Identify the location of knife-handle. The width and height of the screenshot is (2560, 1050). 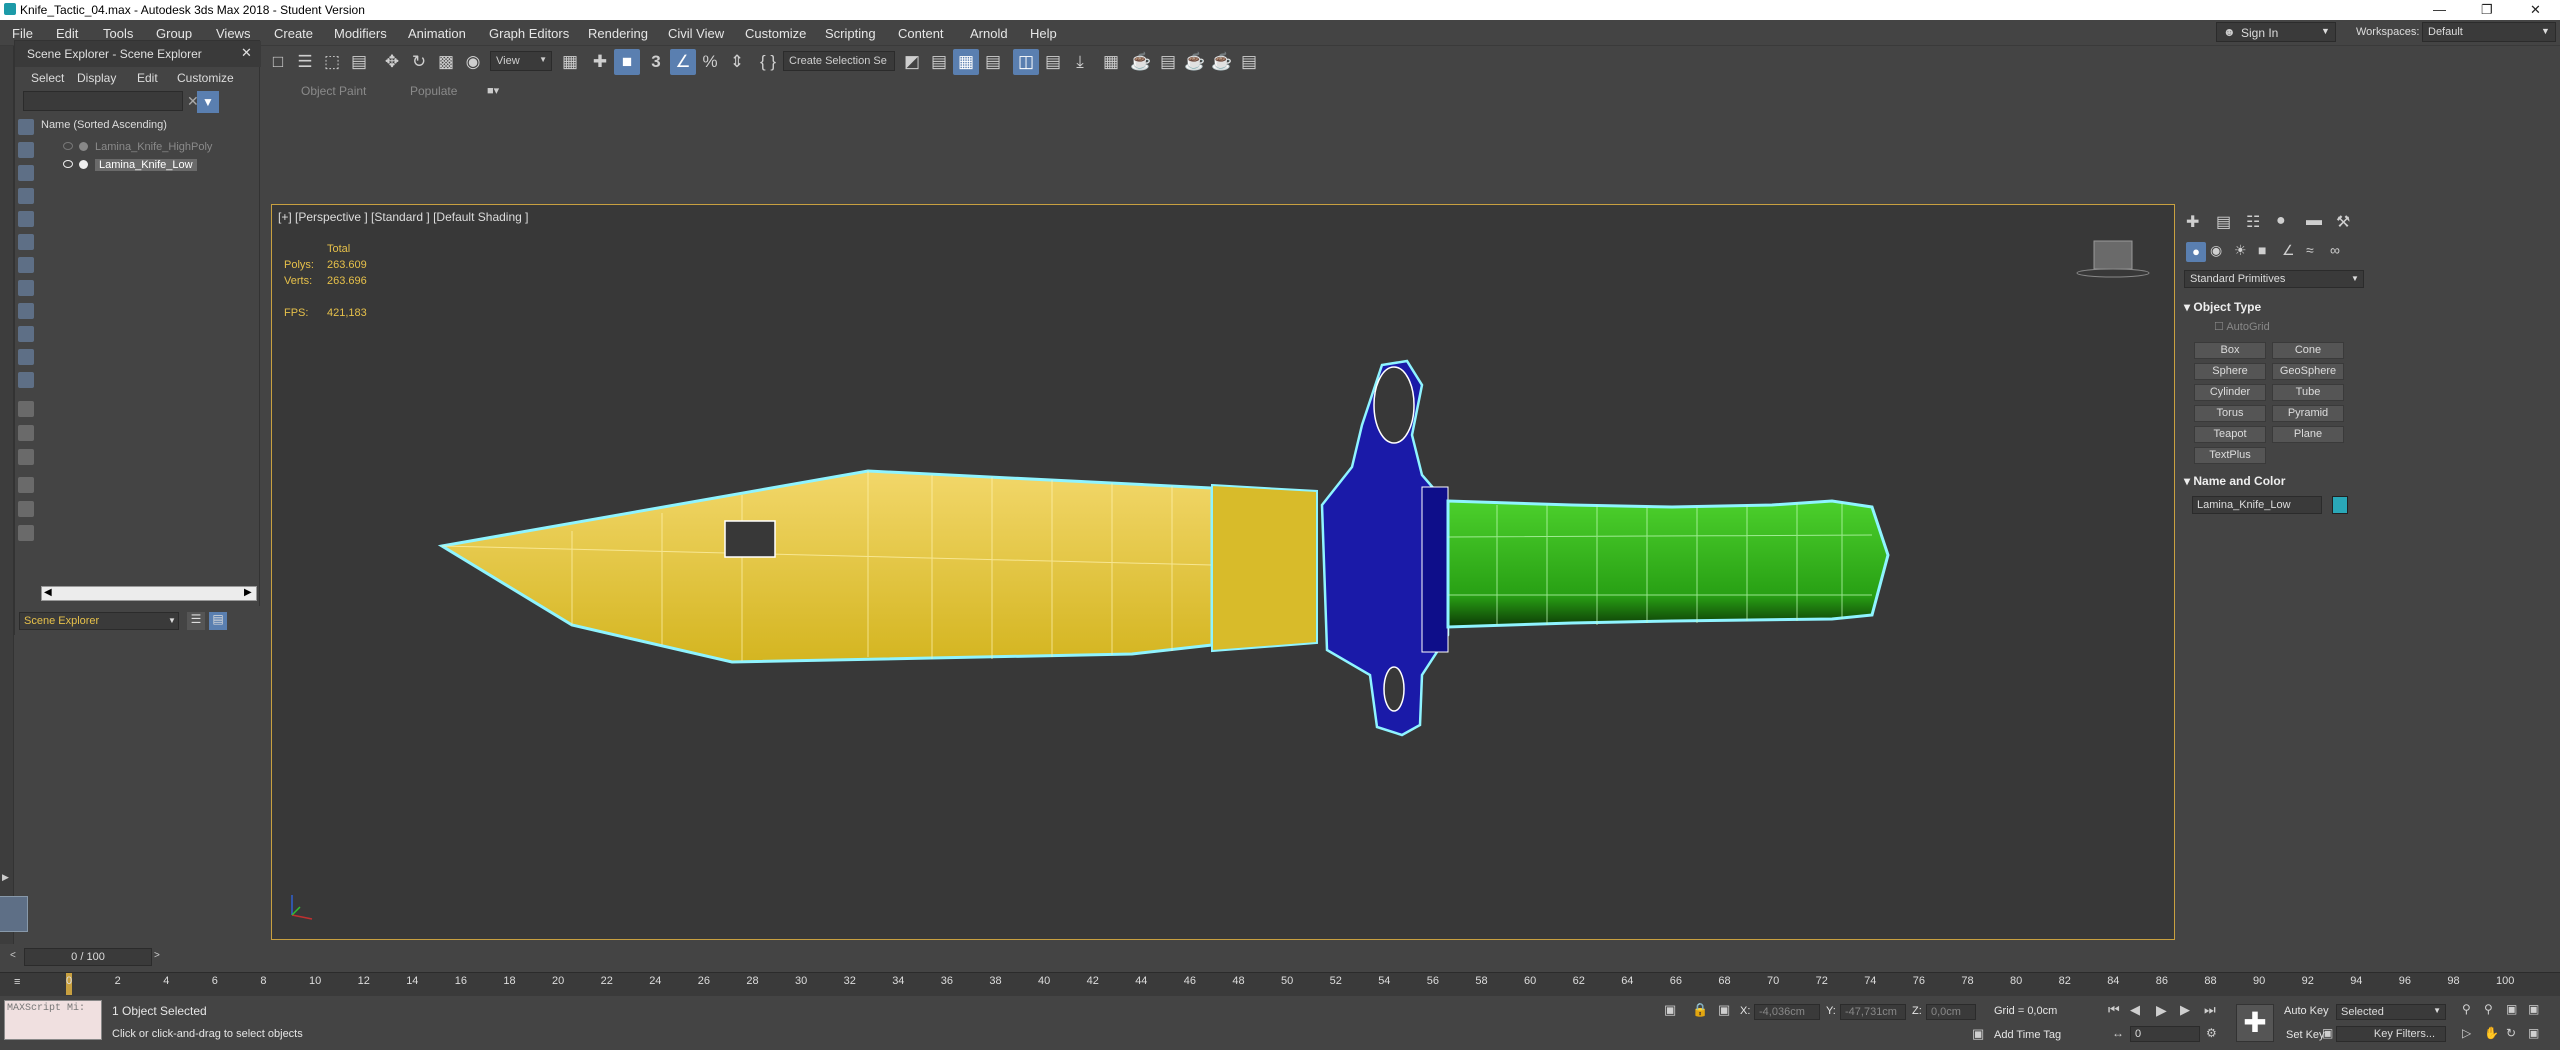
(1668, 564).